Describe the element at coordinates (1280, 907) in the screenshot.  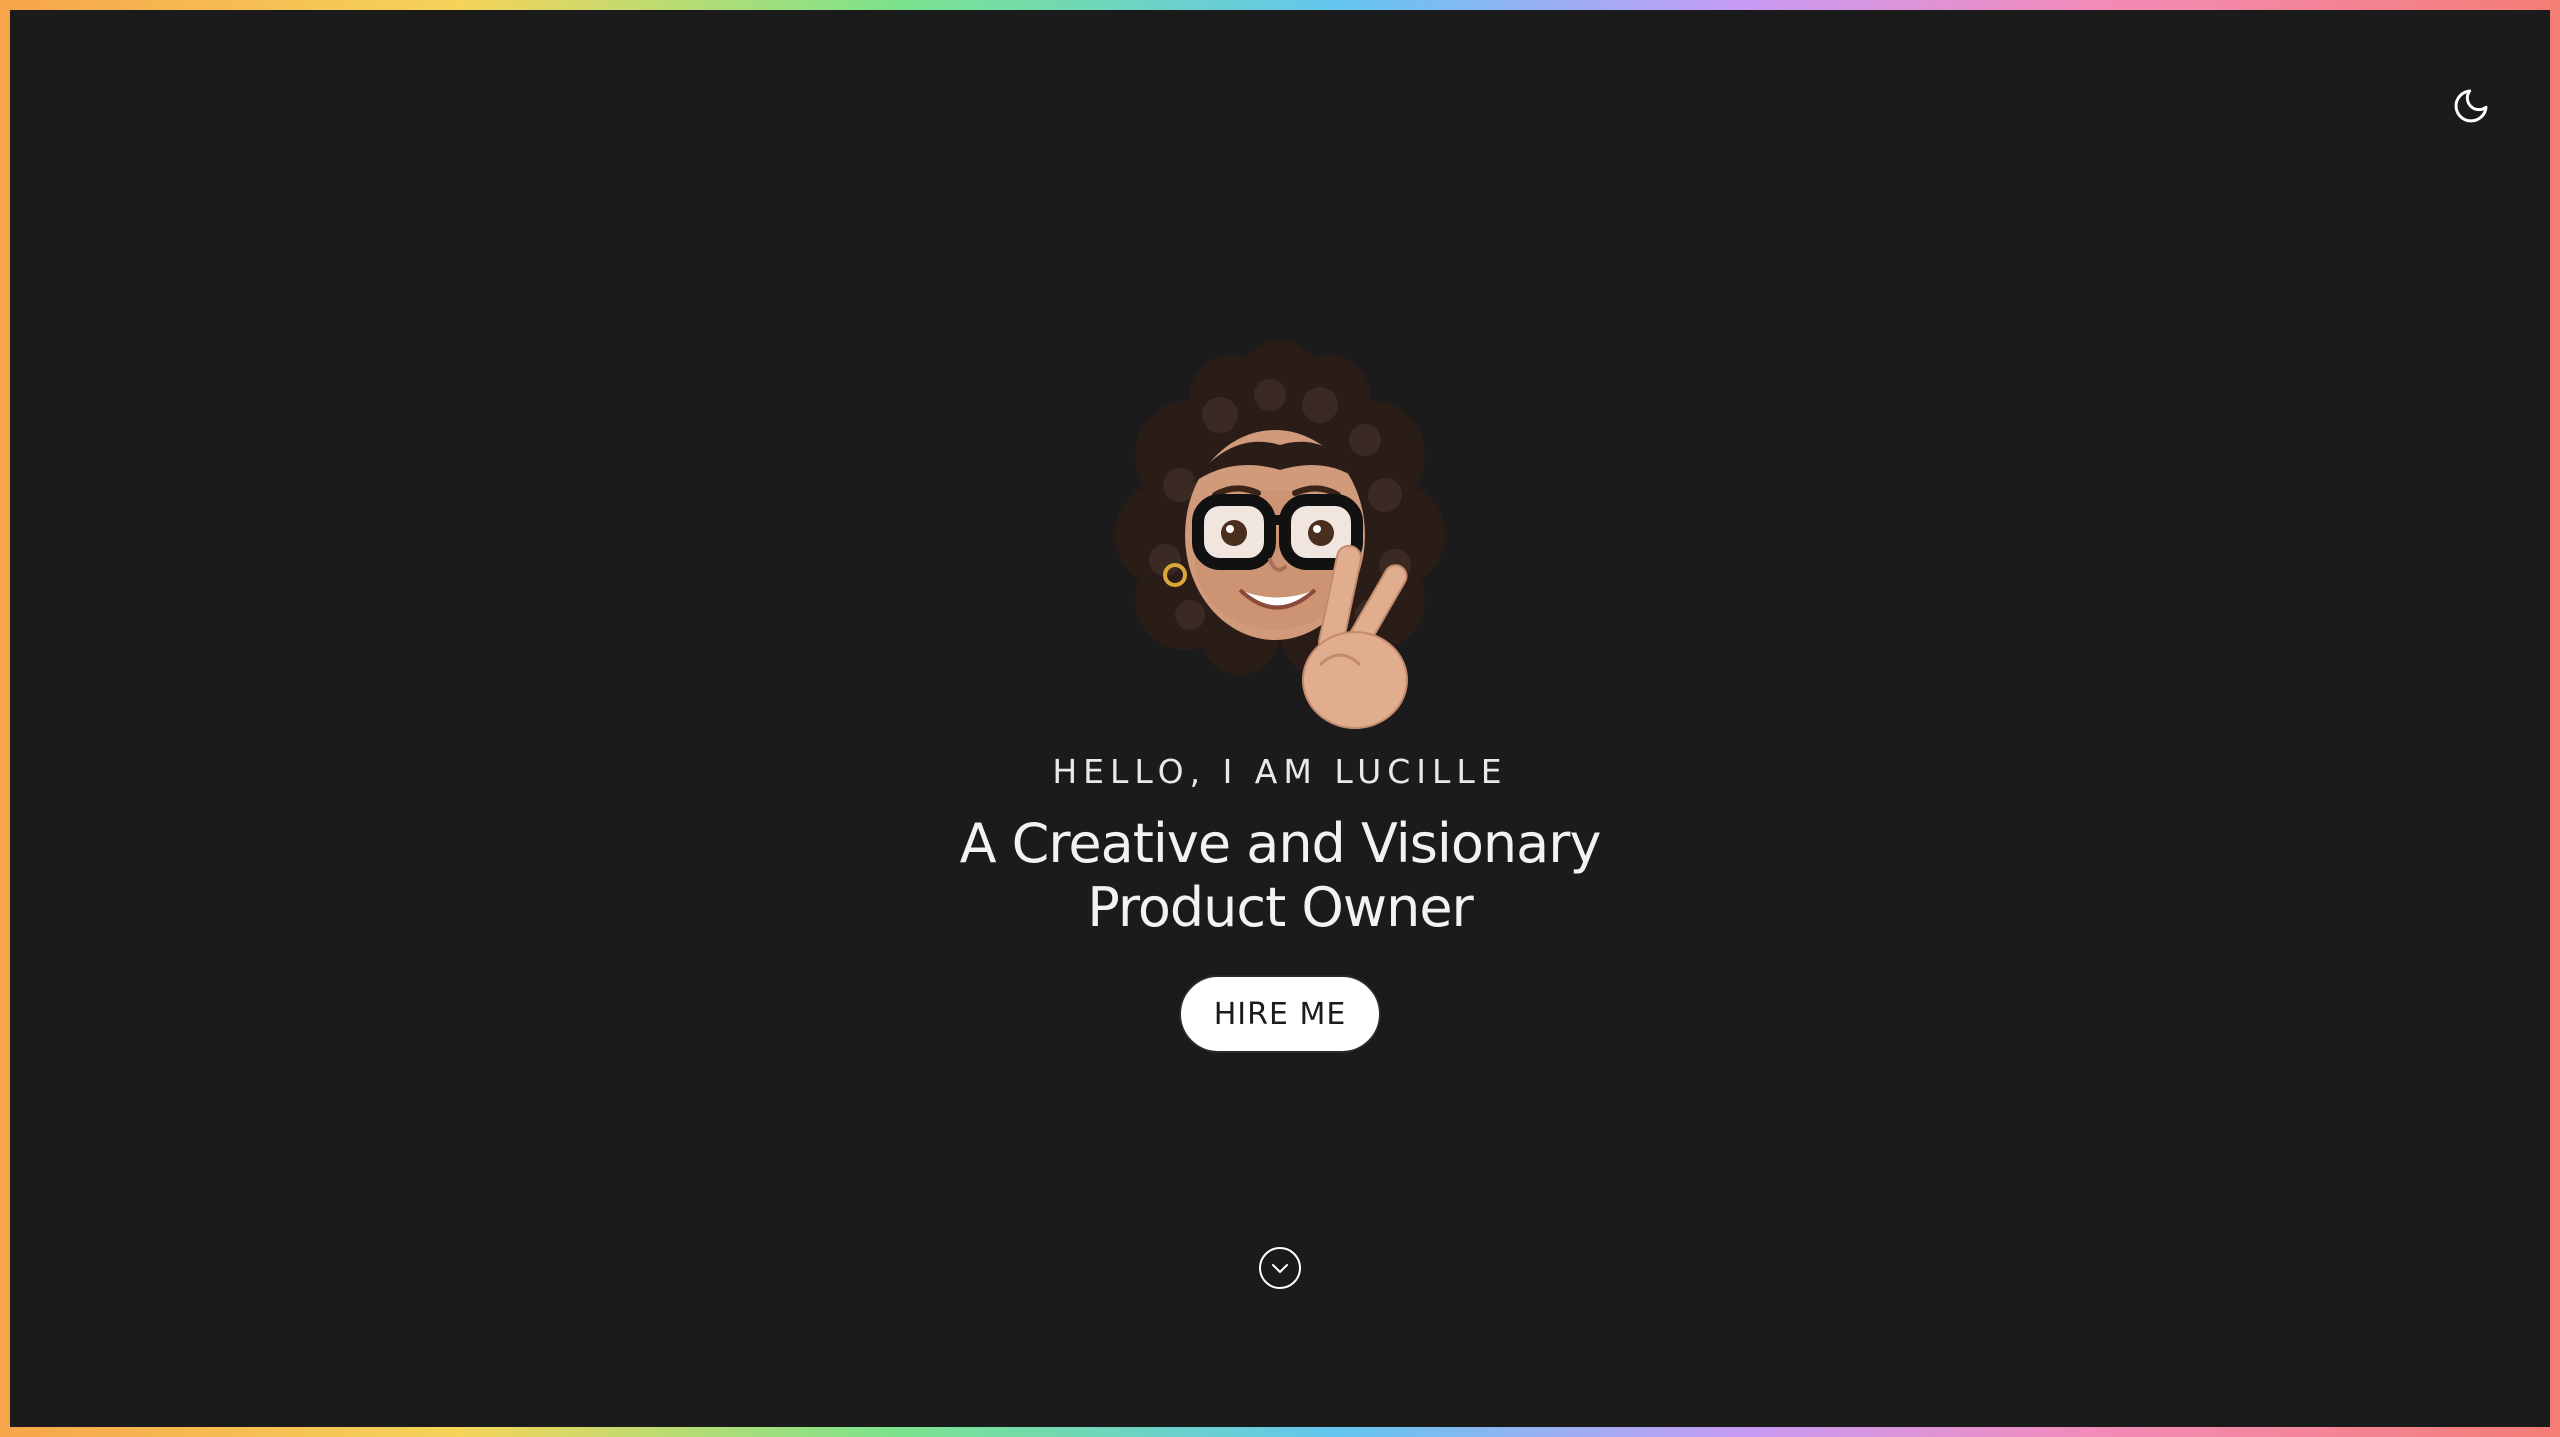
I see `headline-line-2: Product Owner` at that location.